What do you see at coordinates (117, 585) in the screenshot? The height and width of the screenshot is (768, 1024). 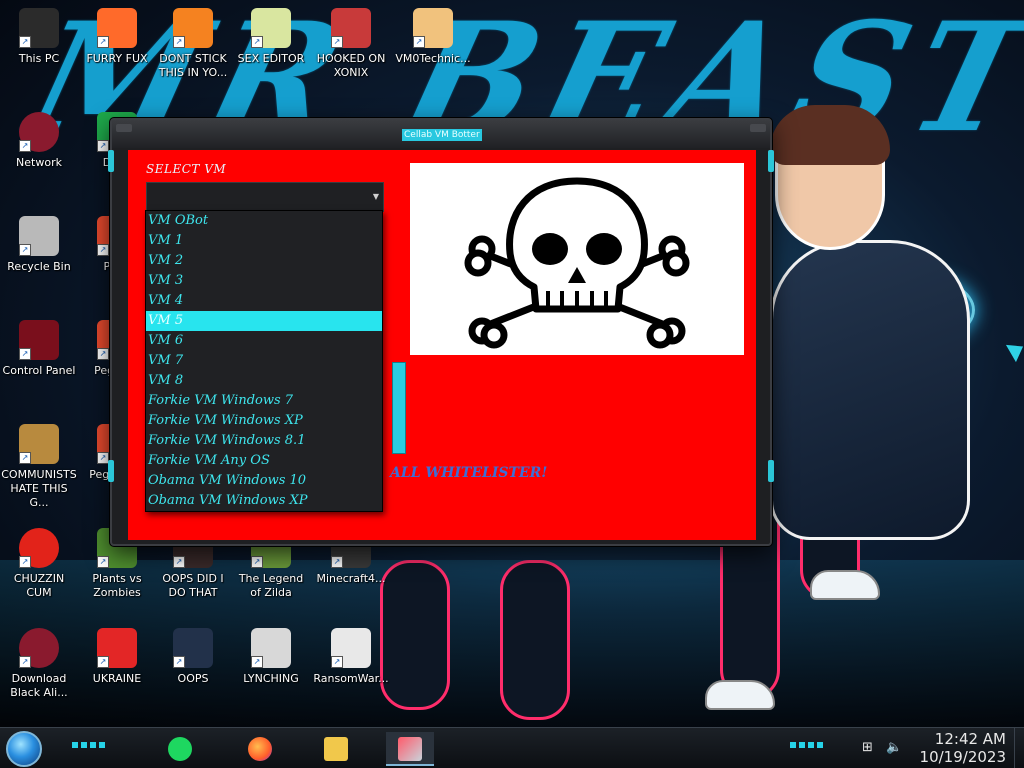 I see `desktop-icon-label: Plants vs Zombies` at bounding box center [117, 585].